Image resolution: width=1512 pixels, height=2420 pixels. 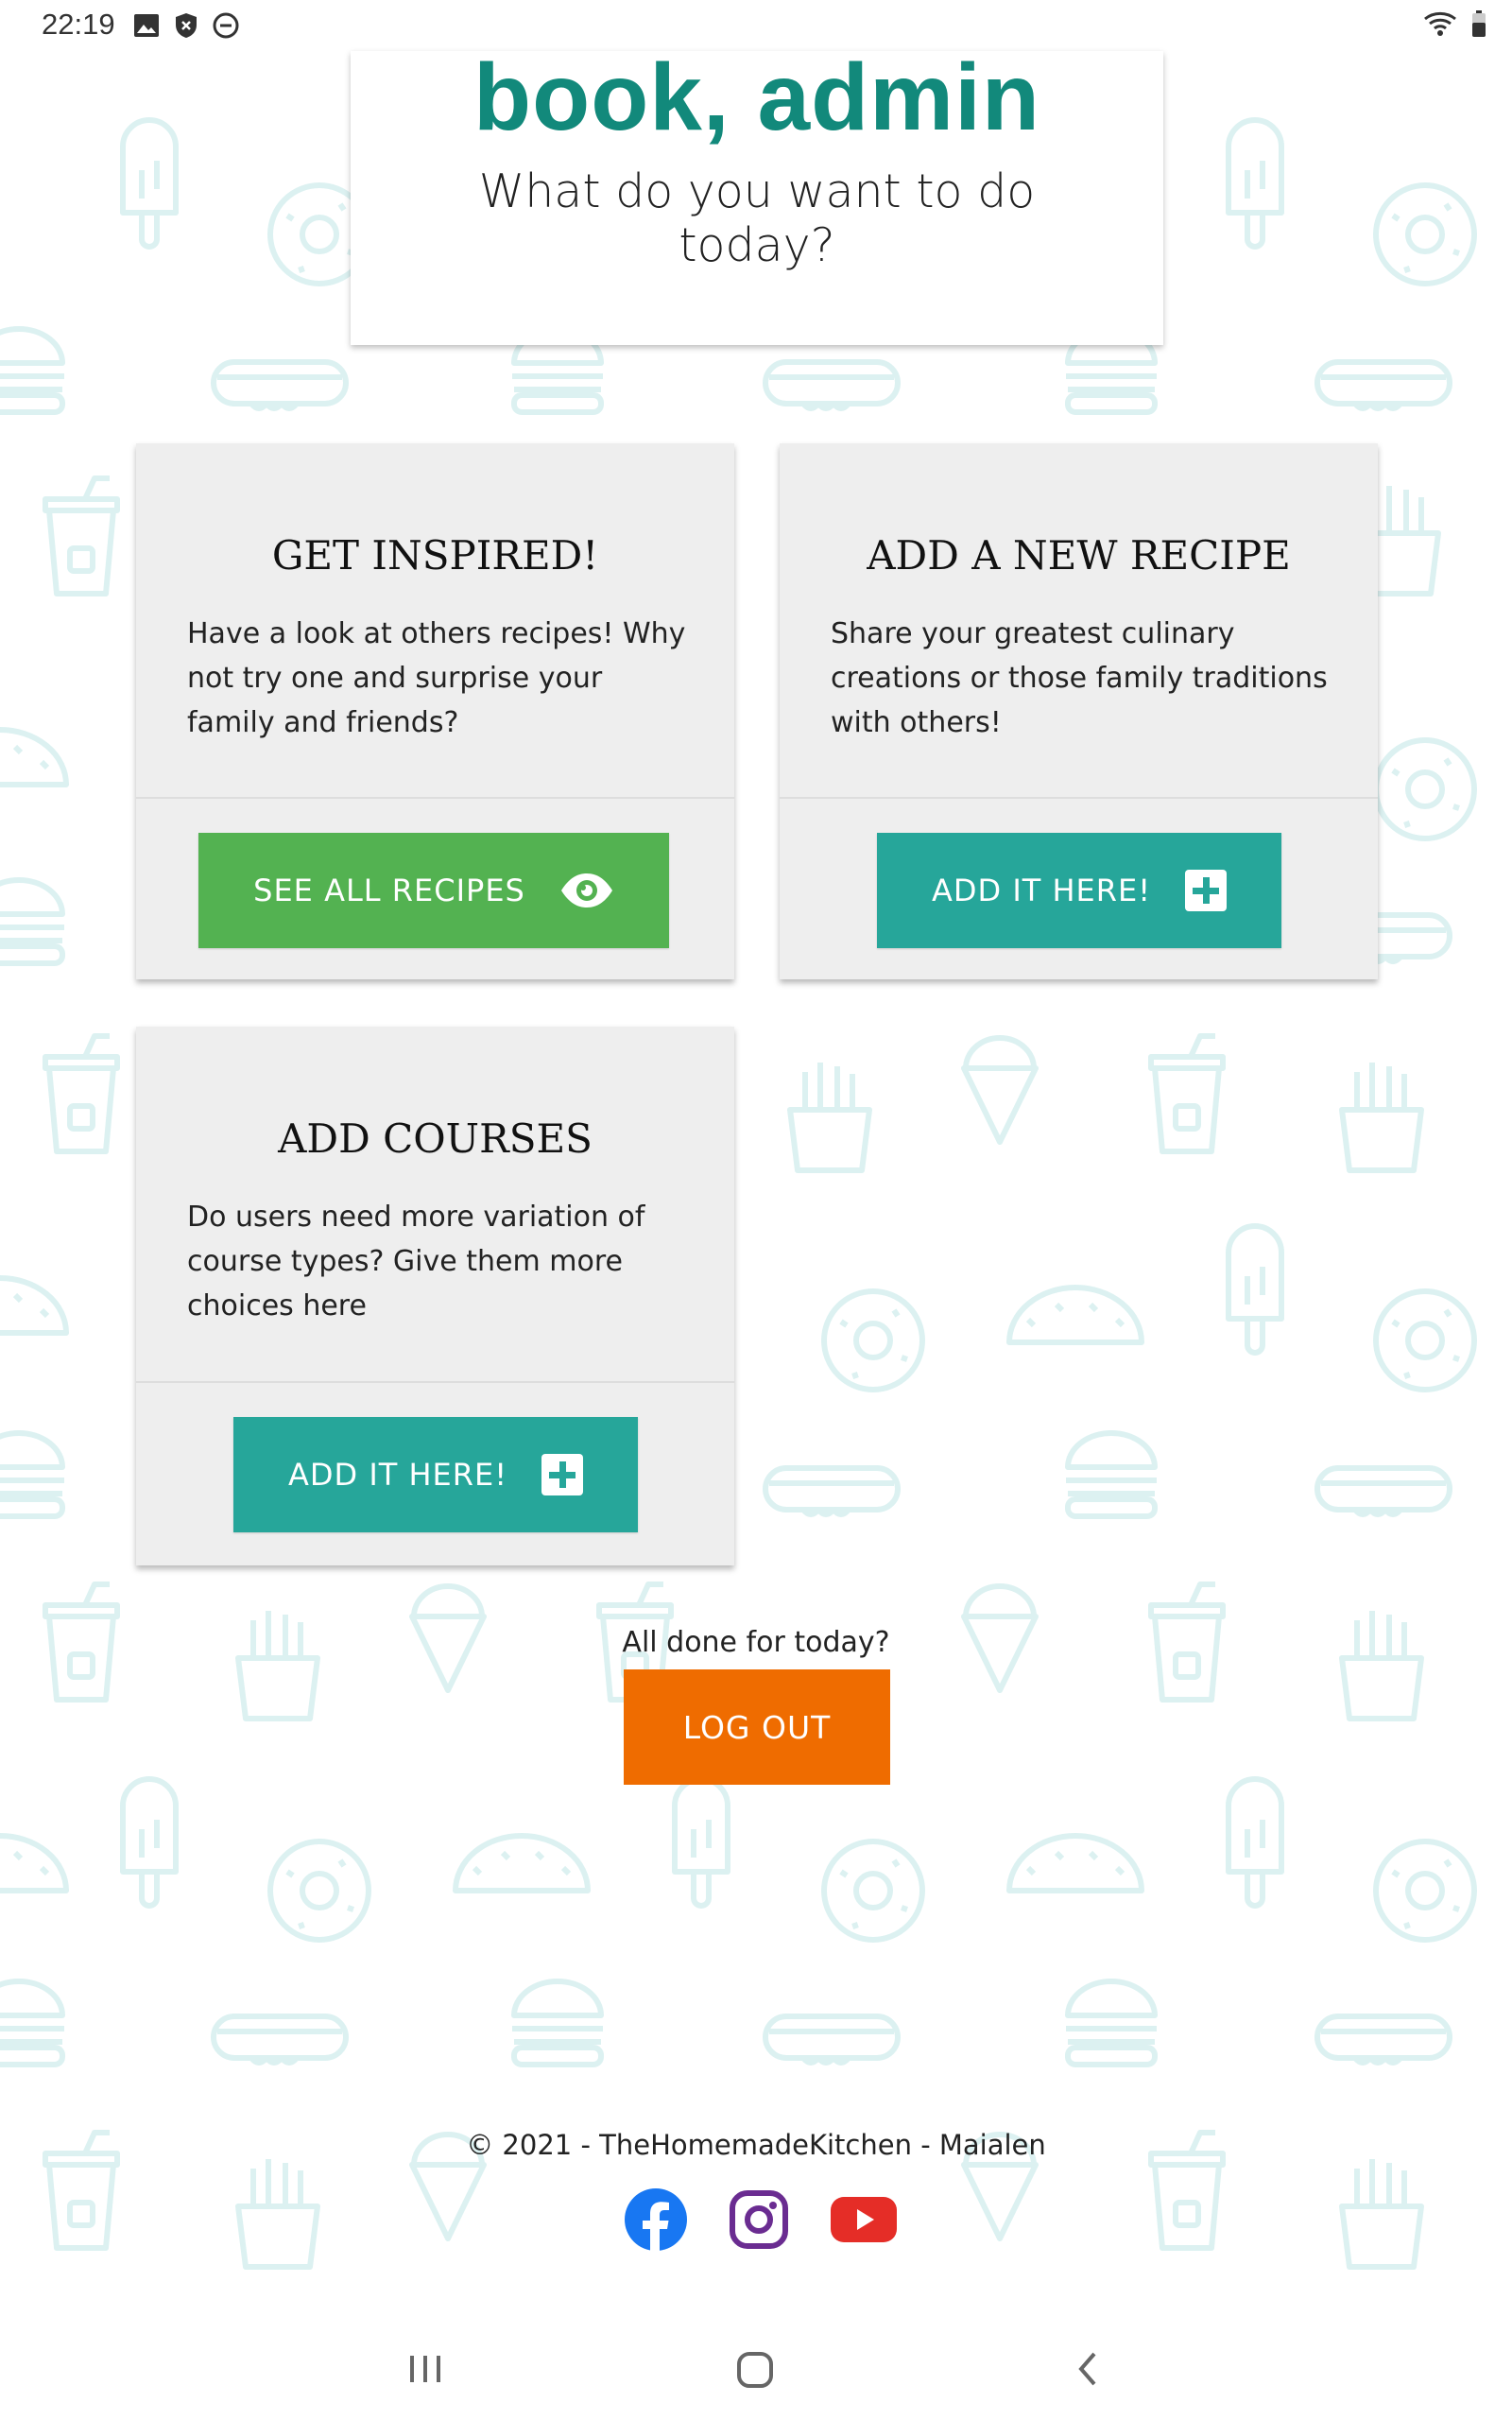 I want to click on status-icons-left, so click(x=186, y=26).